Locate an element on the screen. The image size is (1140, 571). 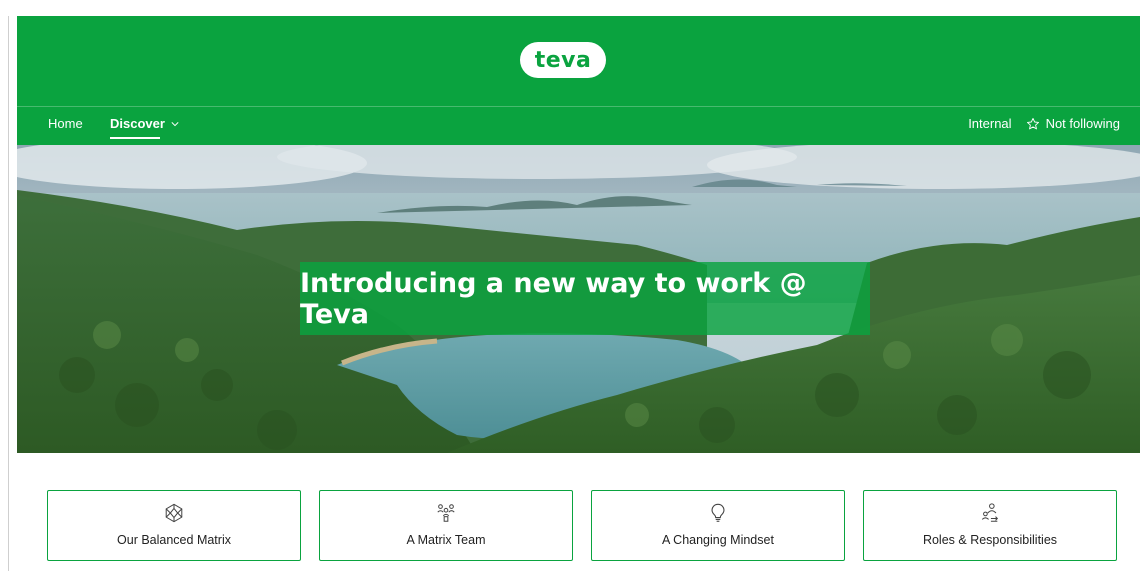
window-left-border is located at coordinates (8, 285).